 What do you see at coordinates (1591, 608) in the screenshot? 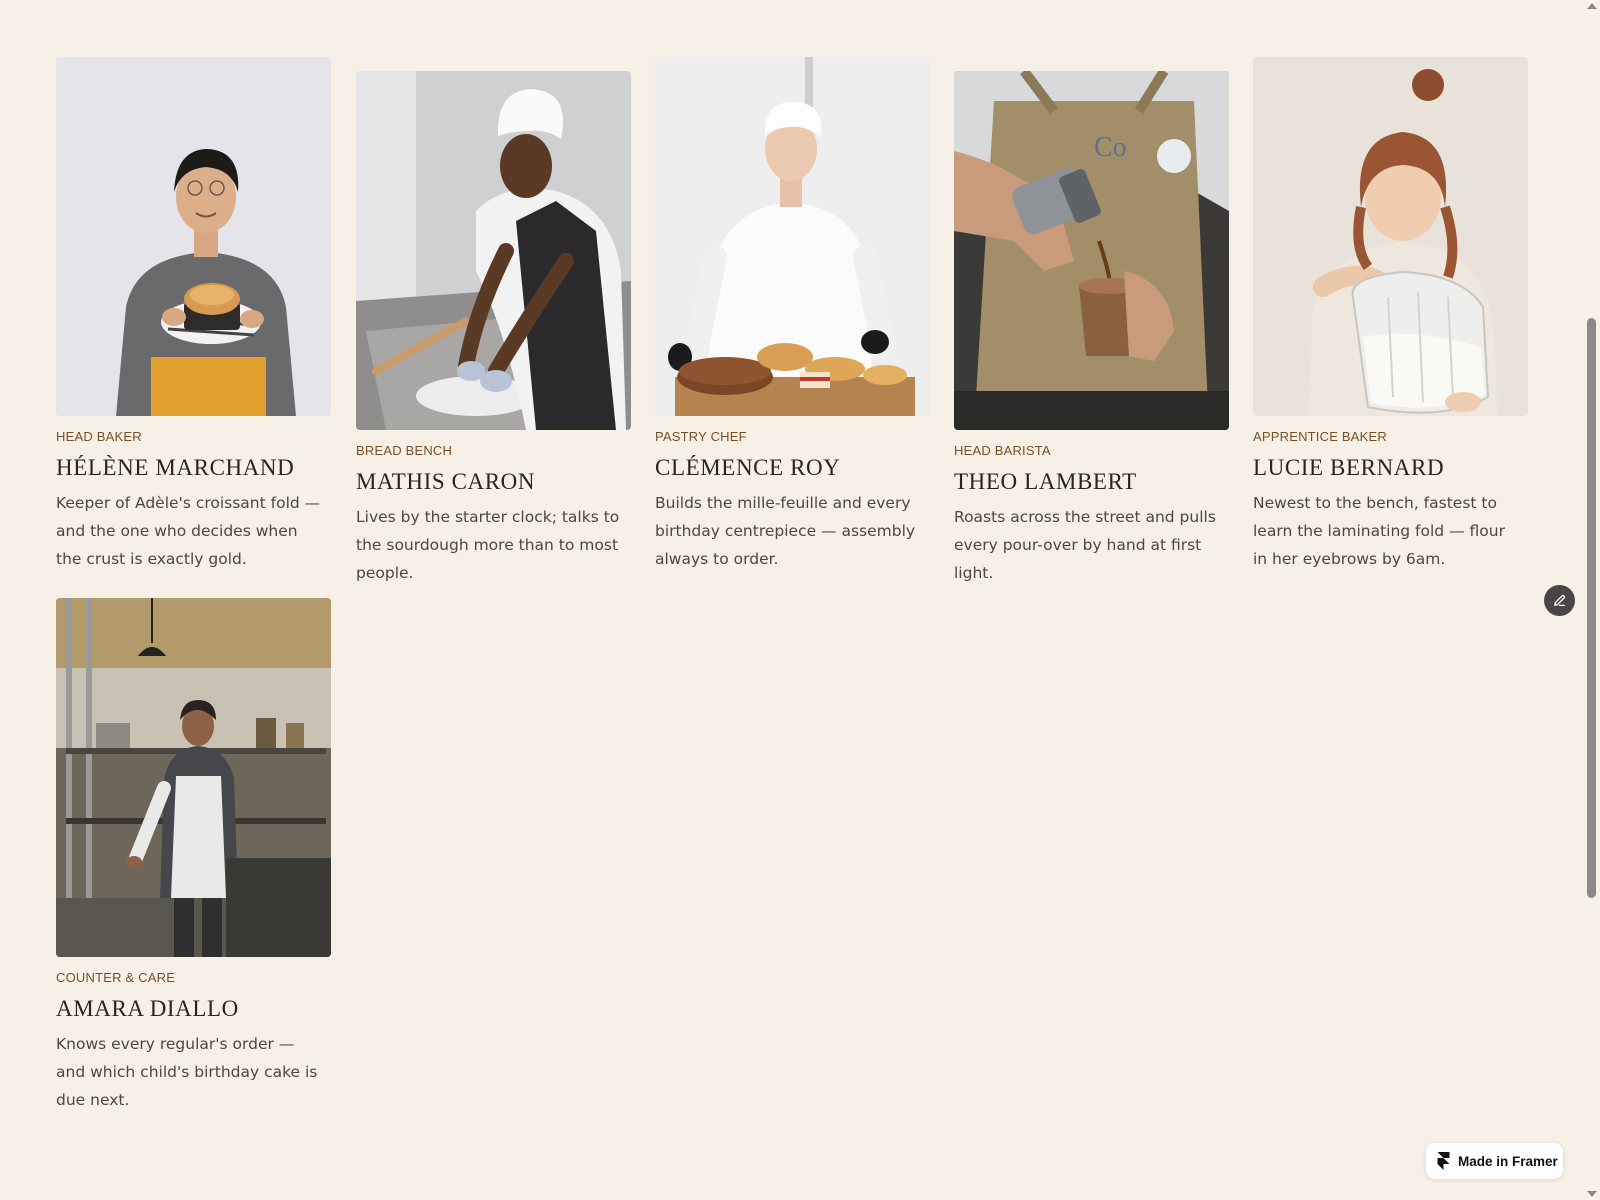
I see `scrollbar-thumb` at bounding box center [1591, 608].